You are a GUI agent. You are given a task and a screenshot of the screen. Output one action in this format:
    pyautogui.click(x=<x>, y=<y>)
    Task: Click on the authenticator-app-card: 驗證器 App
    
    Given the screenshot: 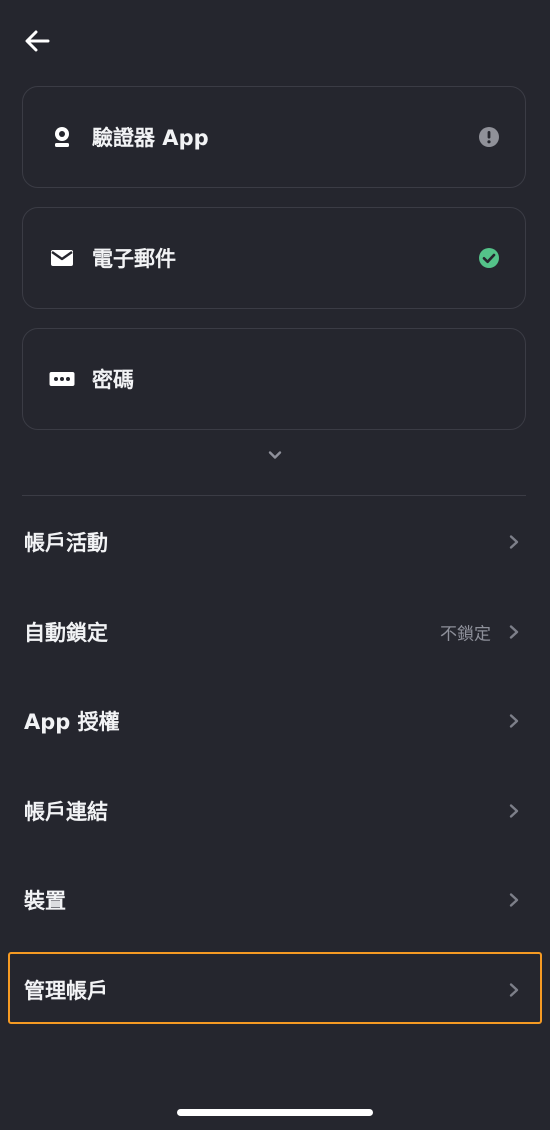 What is the action you would take?
    pyautogui.click(x=274, y=137)
    